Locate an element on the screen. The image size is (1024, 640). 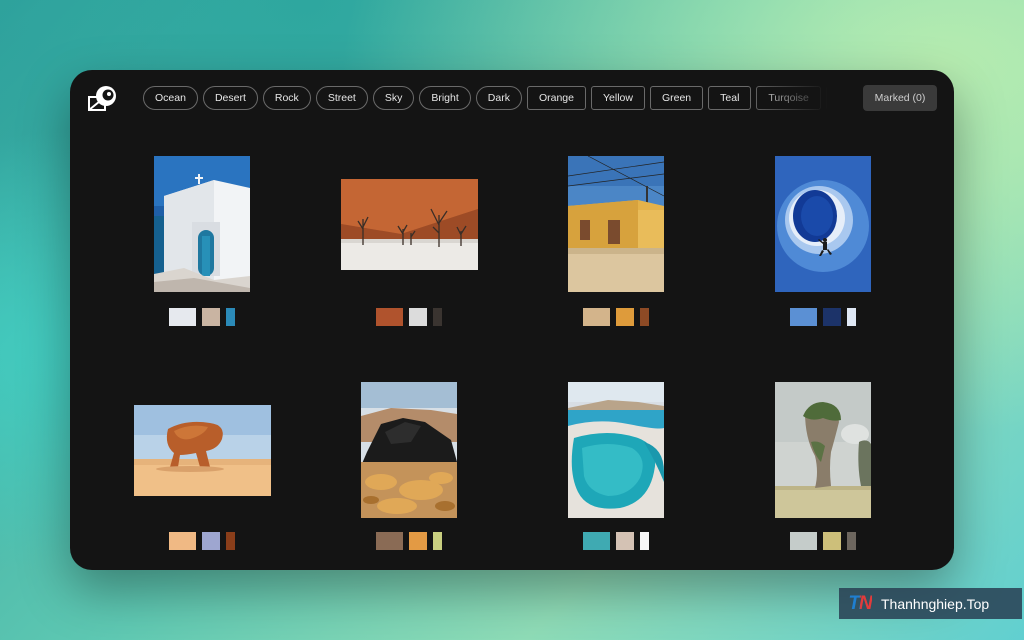
tag-sky: Sky is located at coordinates (393, 98).